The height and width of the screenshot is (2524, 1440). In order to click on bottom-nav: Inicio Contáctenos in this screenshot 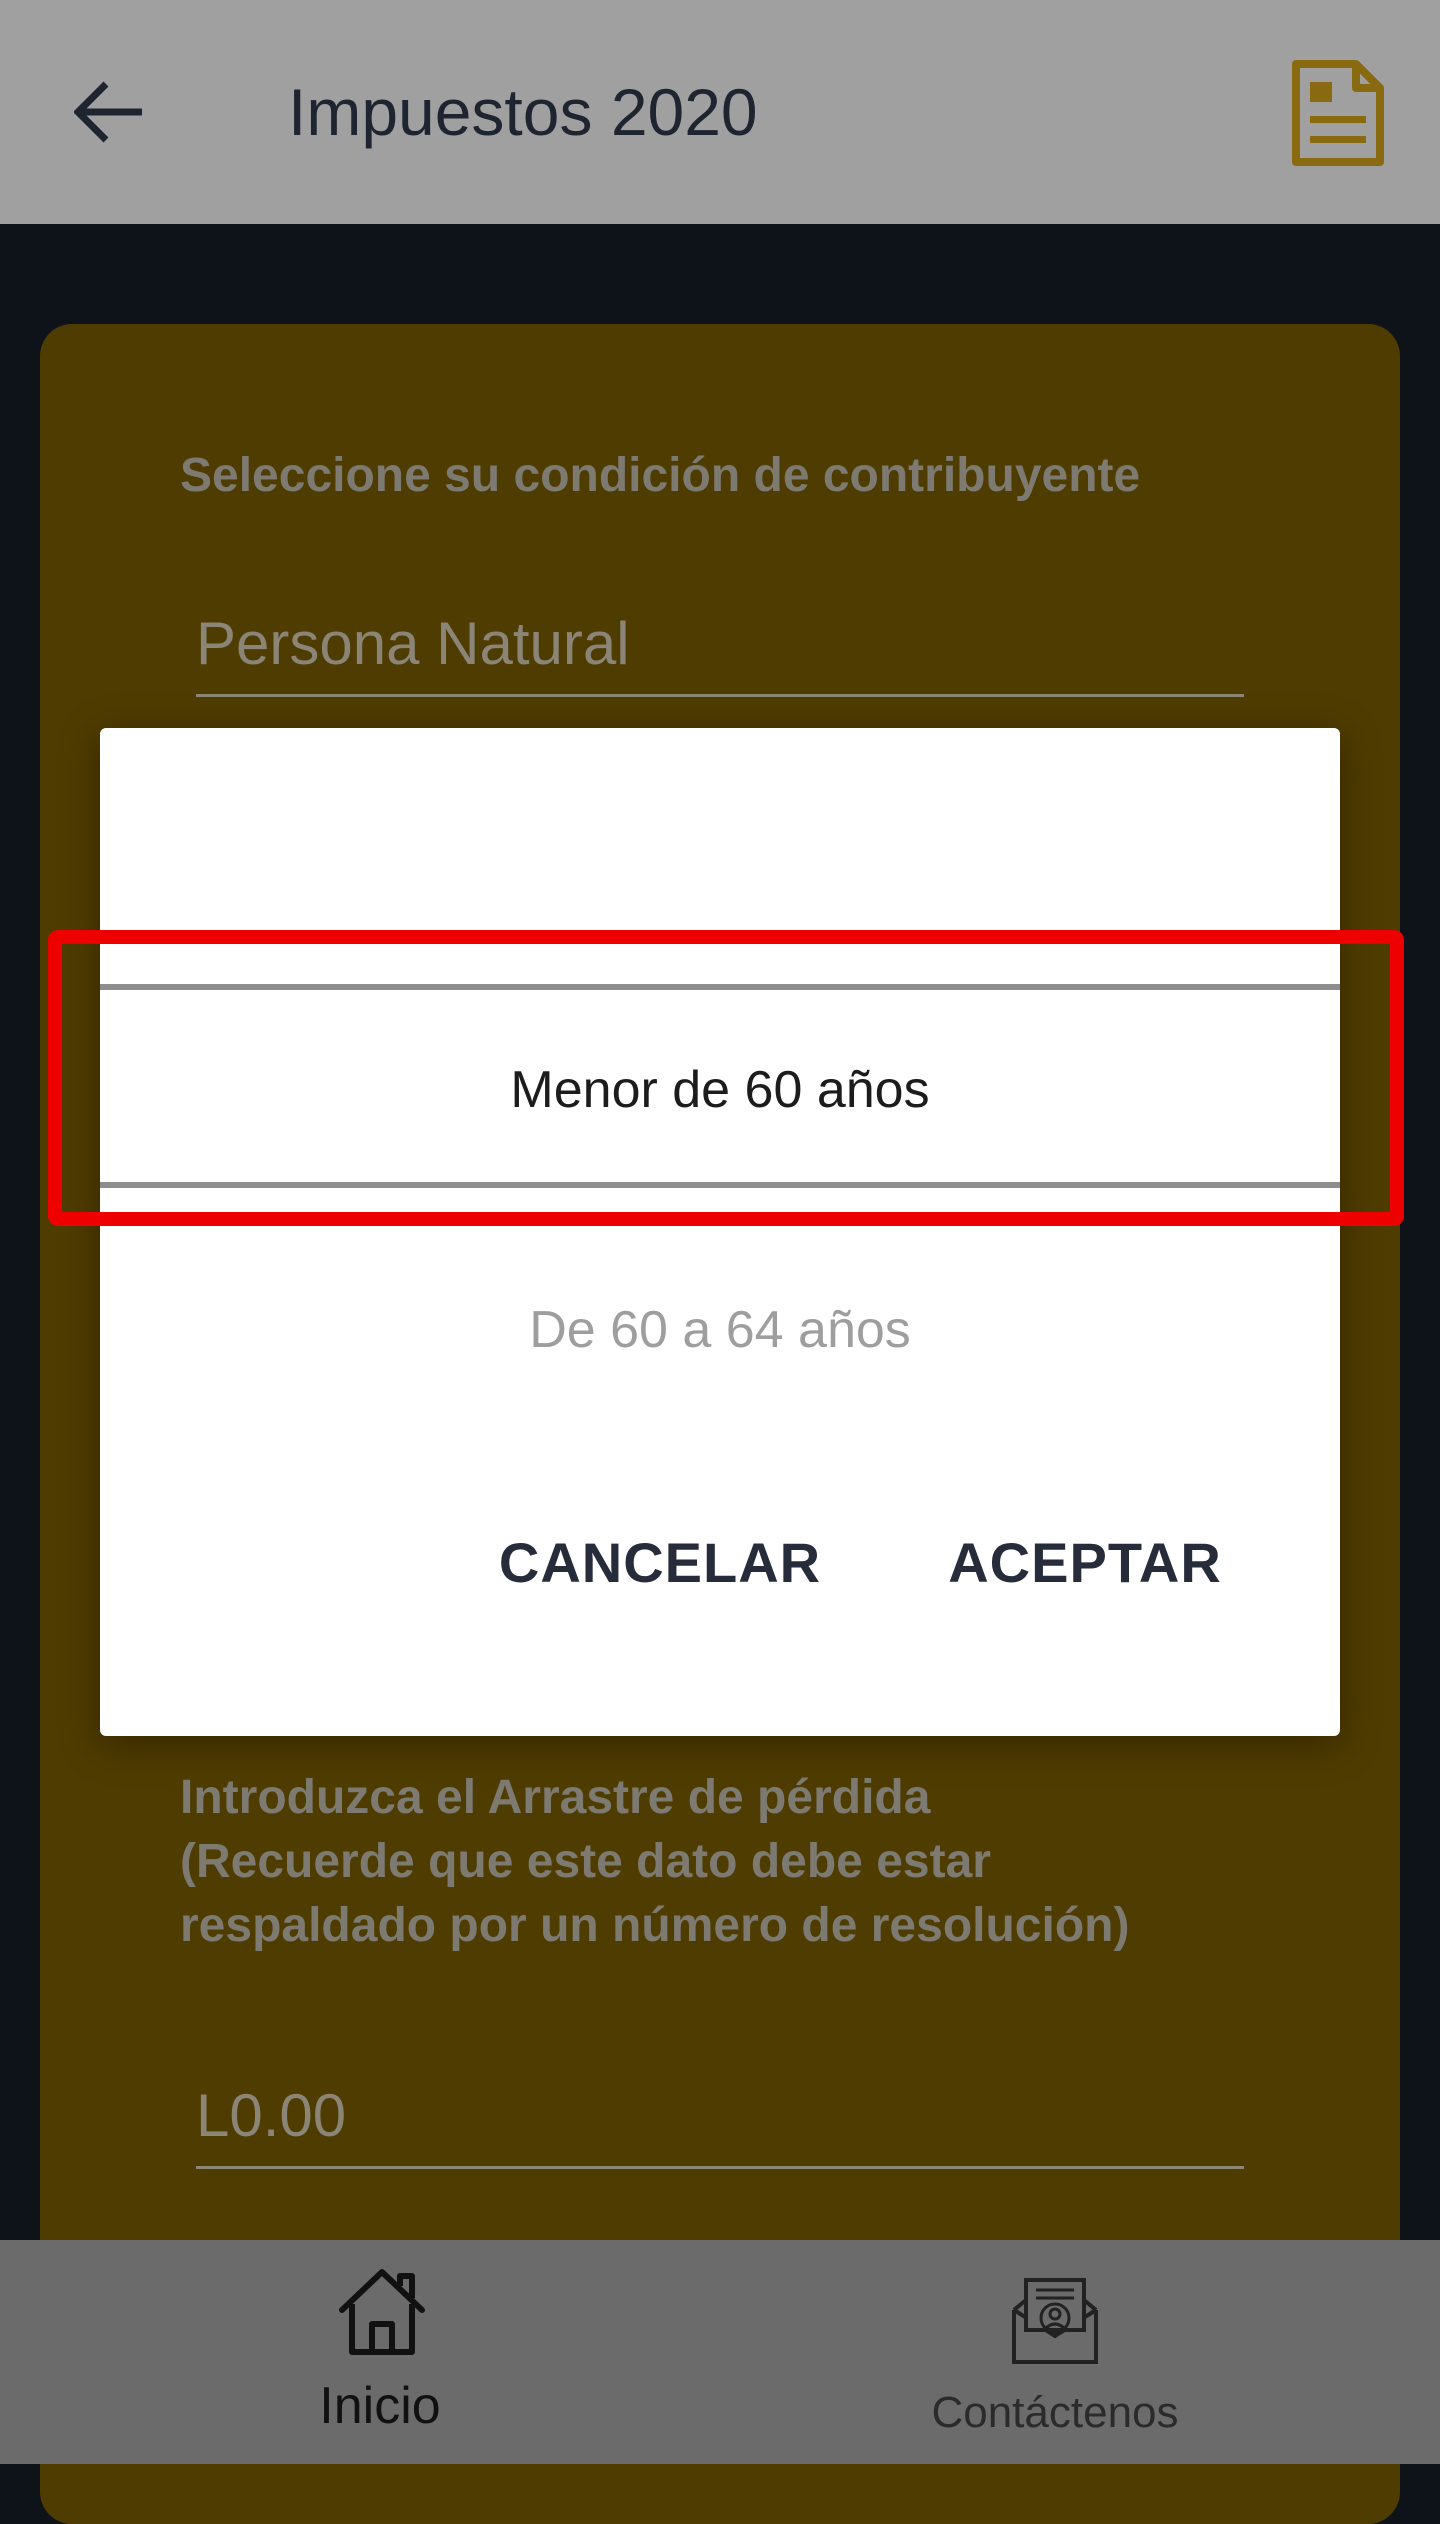, I will do `click(720, 2352)`.